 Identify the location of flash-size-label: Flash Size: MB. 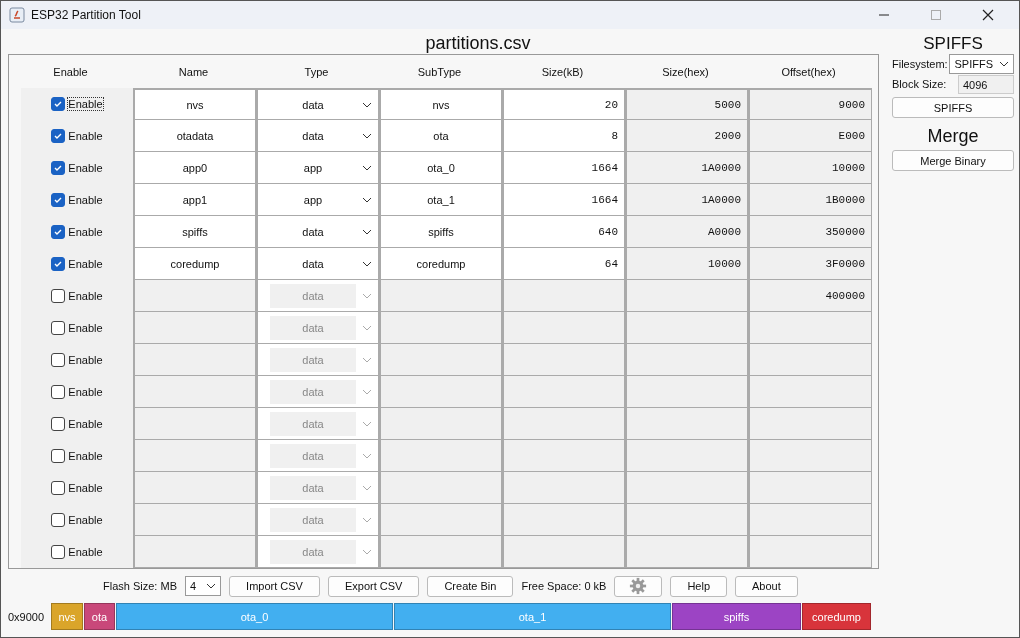
(140, 586).